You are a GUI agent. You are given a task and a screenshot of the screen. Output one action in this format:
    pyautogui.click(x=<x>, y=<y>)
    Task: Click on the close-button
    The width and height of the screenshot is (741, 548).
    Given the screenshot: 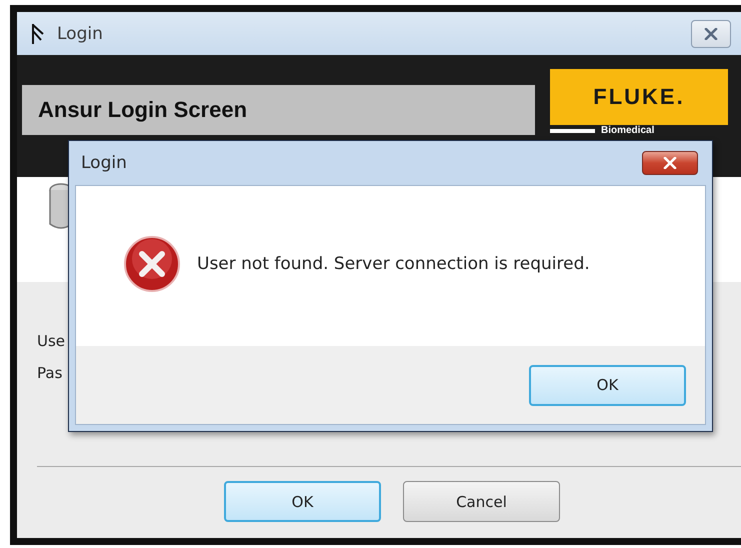 What is the action you would take?
    pyautogui.click(x=711, y=34)
    